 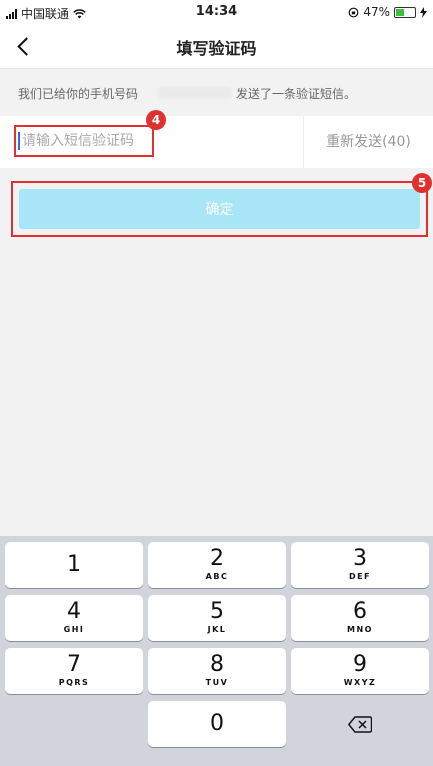 I want to click on key-digit: 1, so click(x=74, y=564).